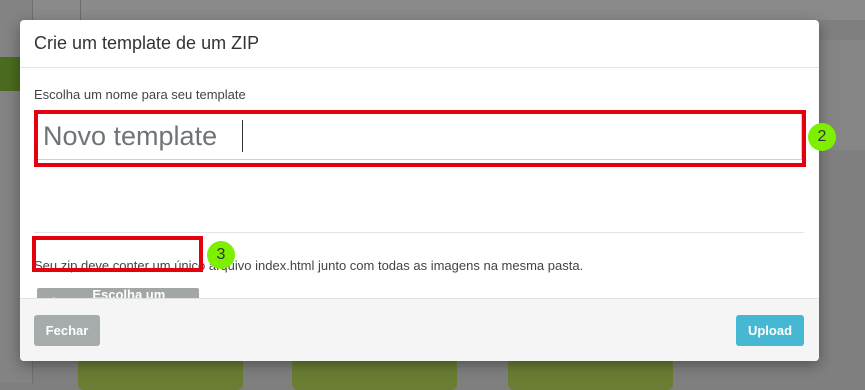  Describe the element at coordinates (419, 232) in the screenshot. I see `body-divider` at that location.